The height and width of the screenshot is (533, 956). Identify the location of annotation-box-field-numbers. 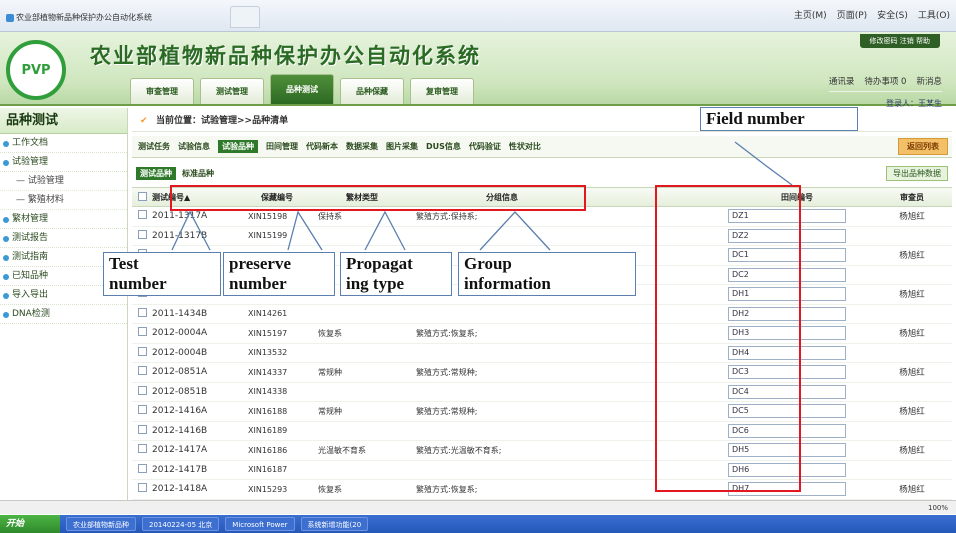
(728, 338).